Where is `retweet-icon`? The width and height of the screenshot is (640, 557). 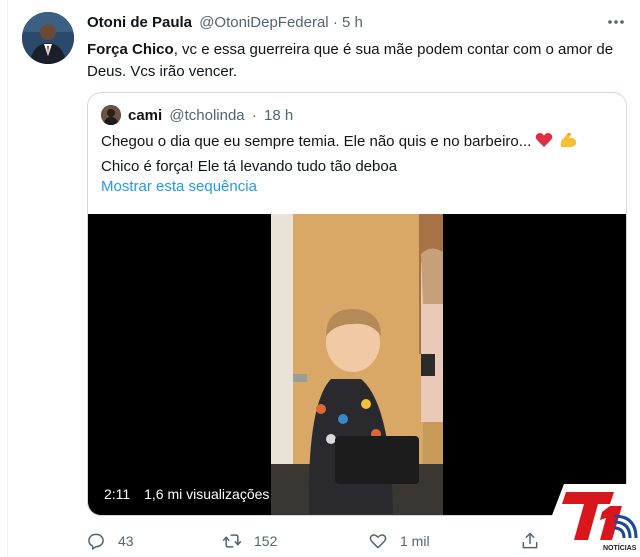
retweet-icon is located at coordinates (232, 541).